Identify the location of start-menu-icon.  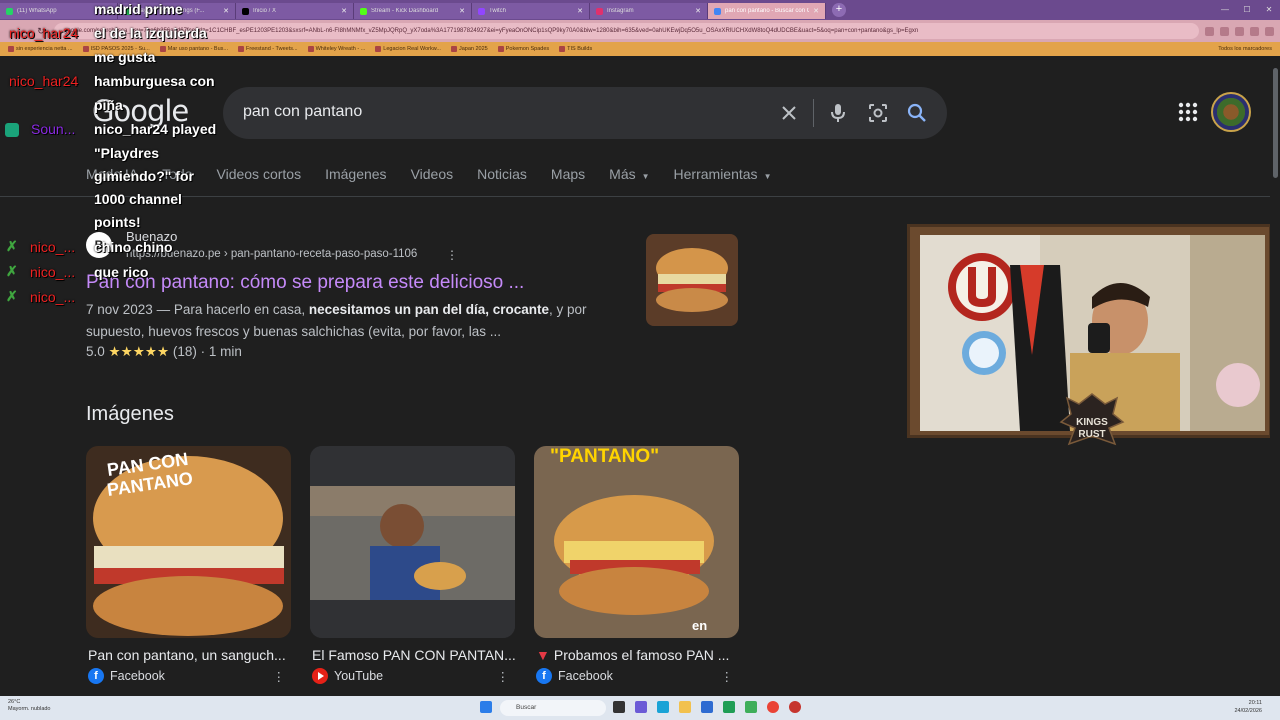
(486, 707).